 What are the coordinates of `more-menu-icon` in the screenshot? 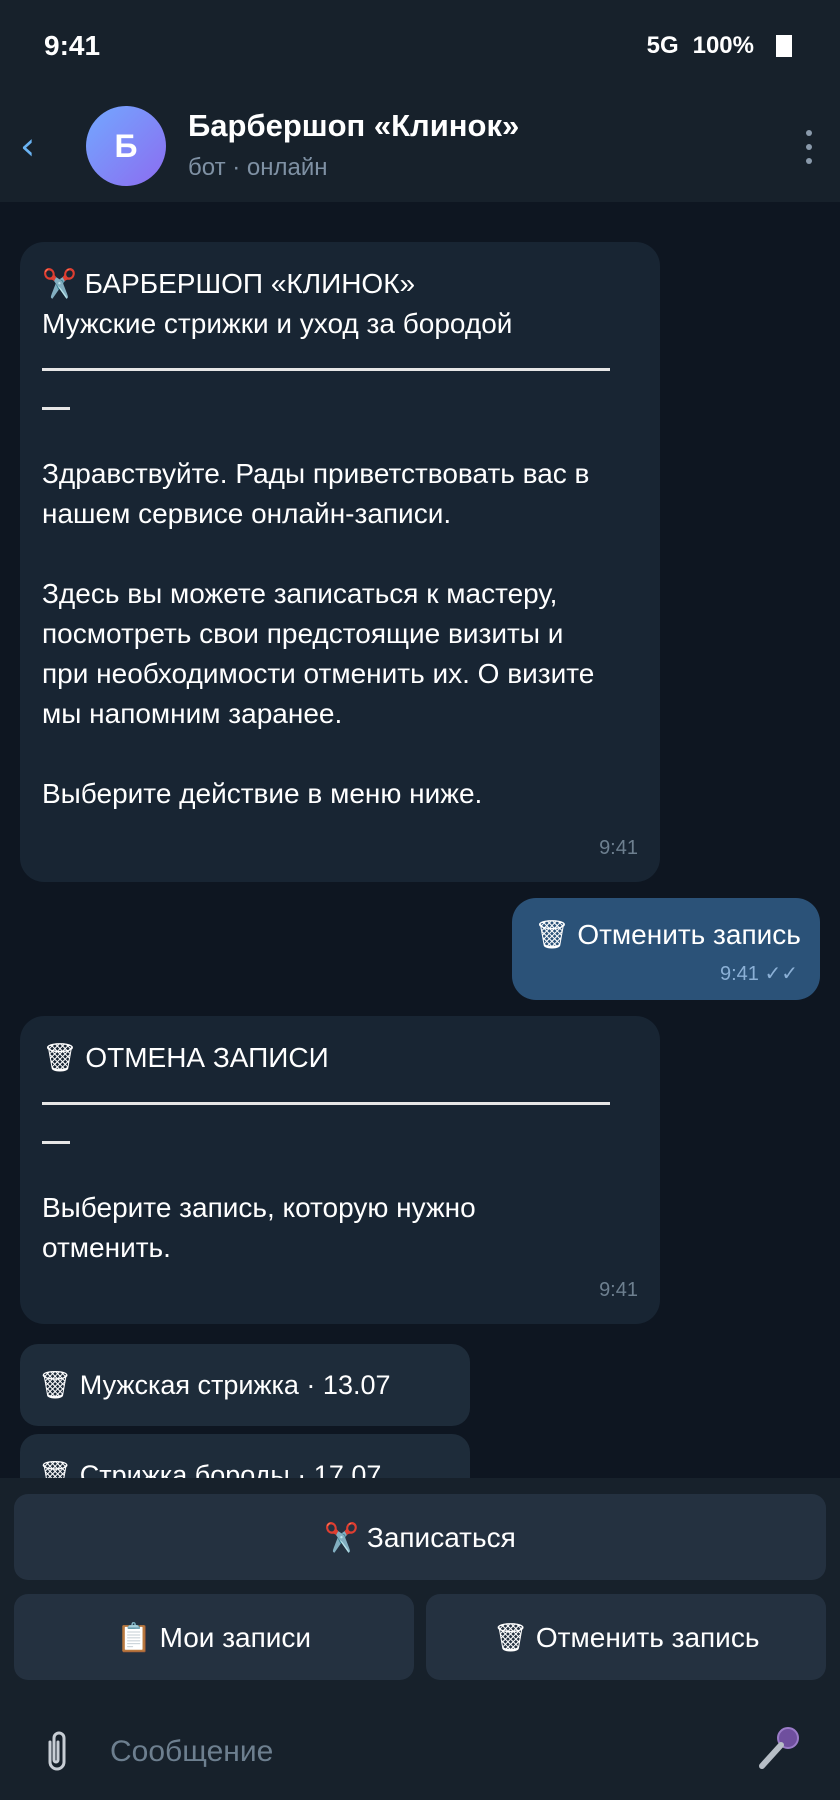 It's located at (810, 147).